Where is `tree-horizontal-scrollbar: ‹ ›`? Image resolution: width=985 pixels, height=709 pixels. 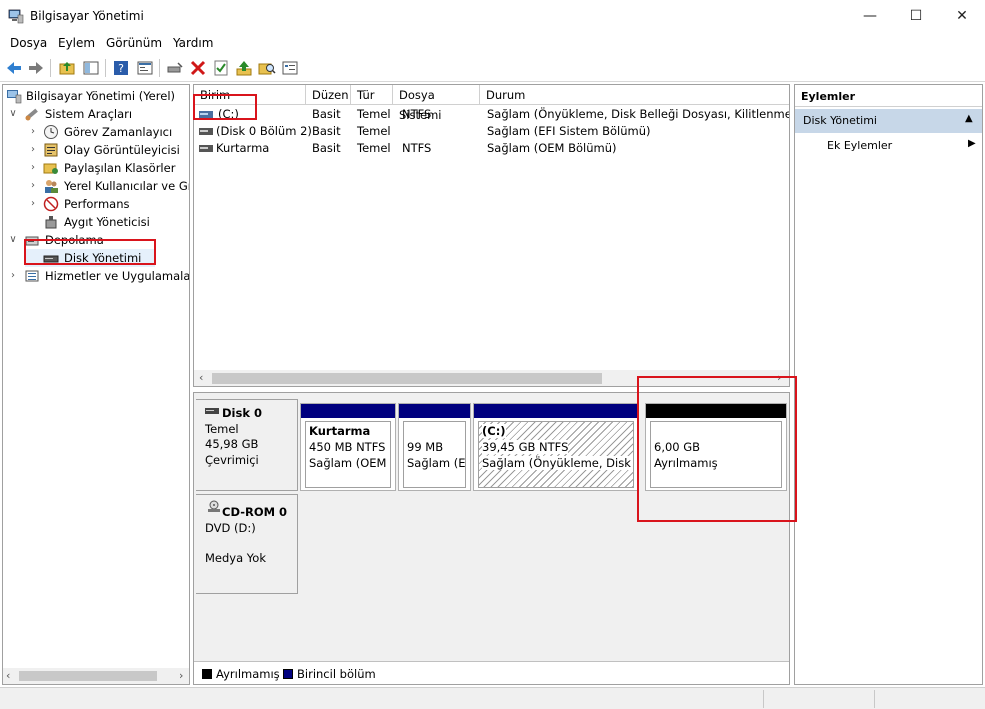
tree-horizontal-scrollbar: ‹ › is located at coordinates (96, 676).